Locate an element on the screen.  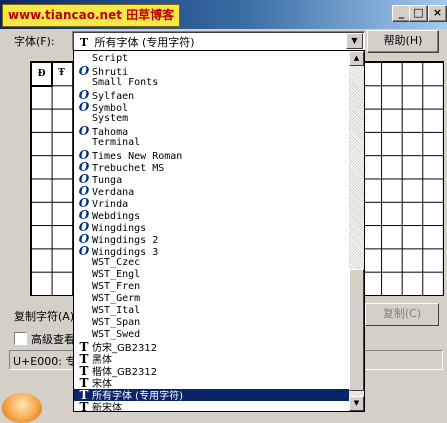
font-list-item-label: WST_Fren is located at coordinates (116, 286).